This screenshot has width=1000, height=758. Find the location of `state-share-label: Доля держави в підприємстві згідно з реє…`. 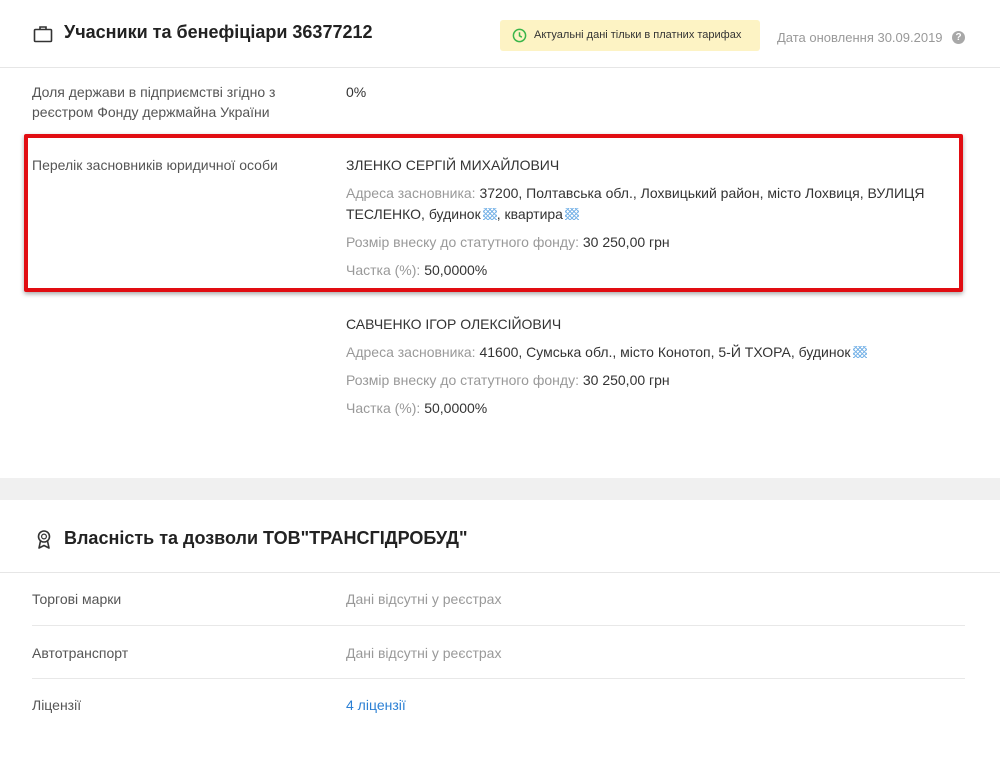

state-share-label: Доля держави в підприємстві згідно з реє… is located at coordinates (154, 102).